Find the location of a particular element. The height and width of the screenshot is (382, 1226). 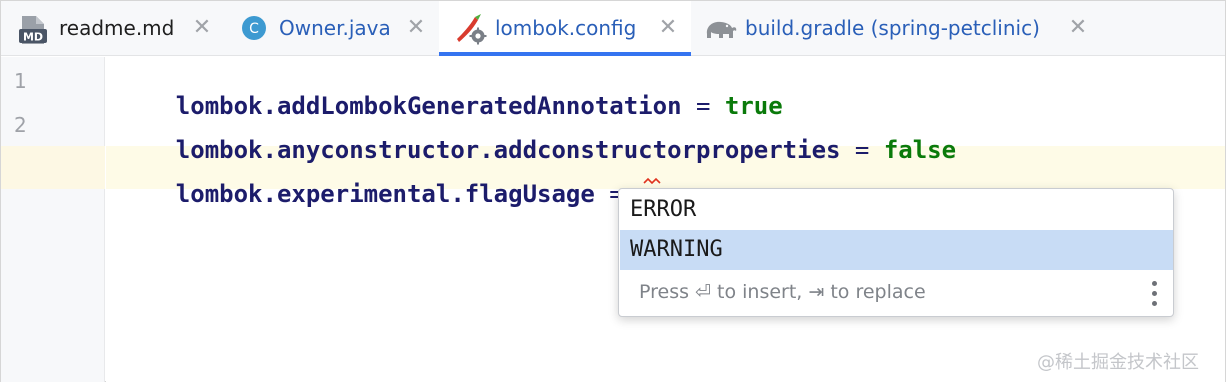

config-key: lombok.experimental.flagUsage is located at coordinates (385, 194).